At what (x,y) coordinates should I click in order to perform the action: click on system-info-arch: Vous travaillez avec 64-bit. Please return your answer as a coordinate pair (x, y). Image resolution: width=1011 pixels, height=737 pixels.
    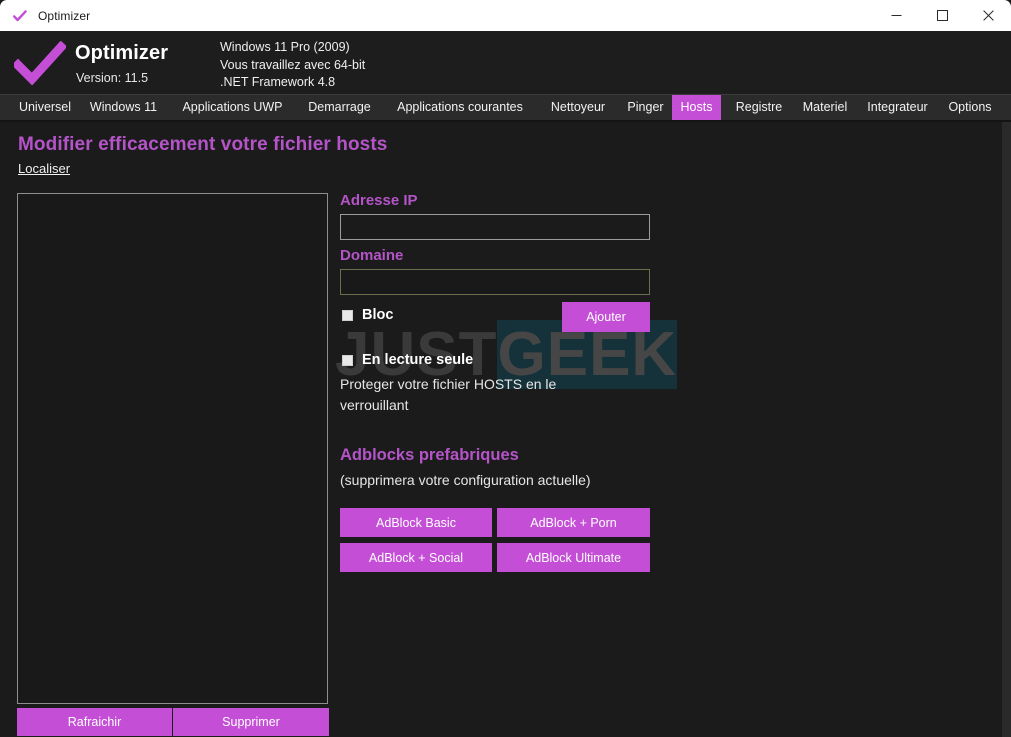
    Looking at the image, I should click on (293, 64).